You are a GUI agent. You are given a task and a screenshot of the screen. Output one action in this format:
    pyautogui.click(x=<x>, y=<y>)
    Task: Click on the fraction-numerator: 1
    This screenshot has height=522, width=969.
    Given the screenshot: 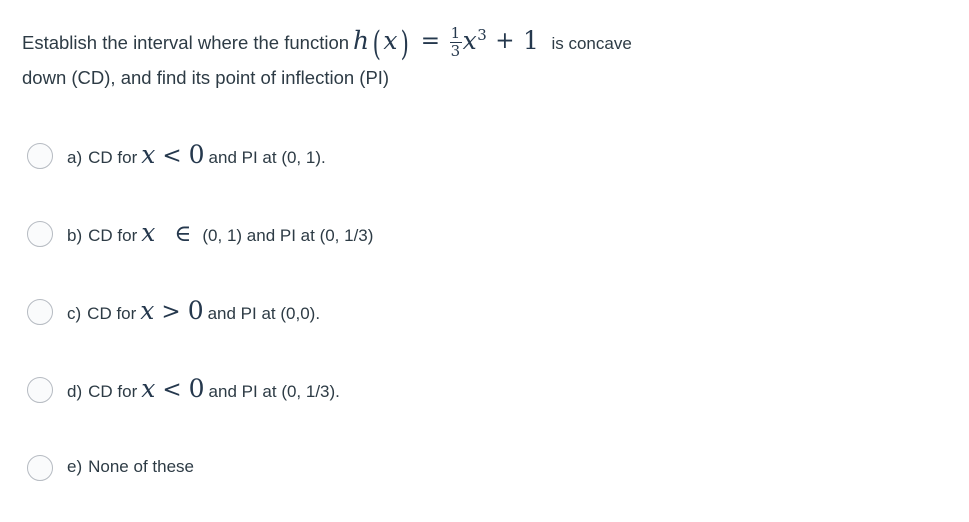 What is the action you would take?
    pyautogui.click(x=455, y=32)
    